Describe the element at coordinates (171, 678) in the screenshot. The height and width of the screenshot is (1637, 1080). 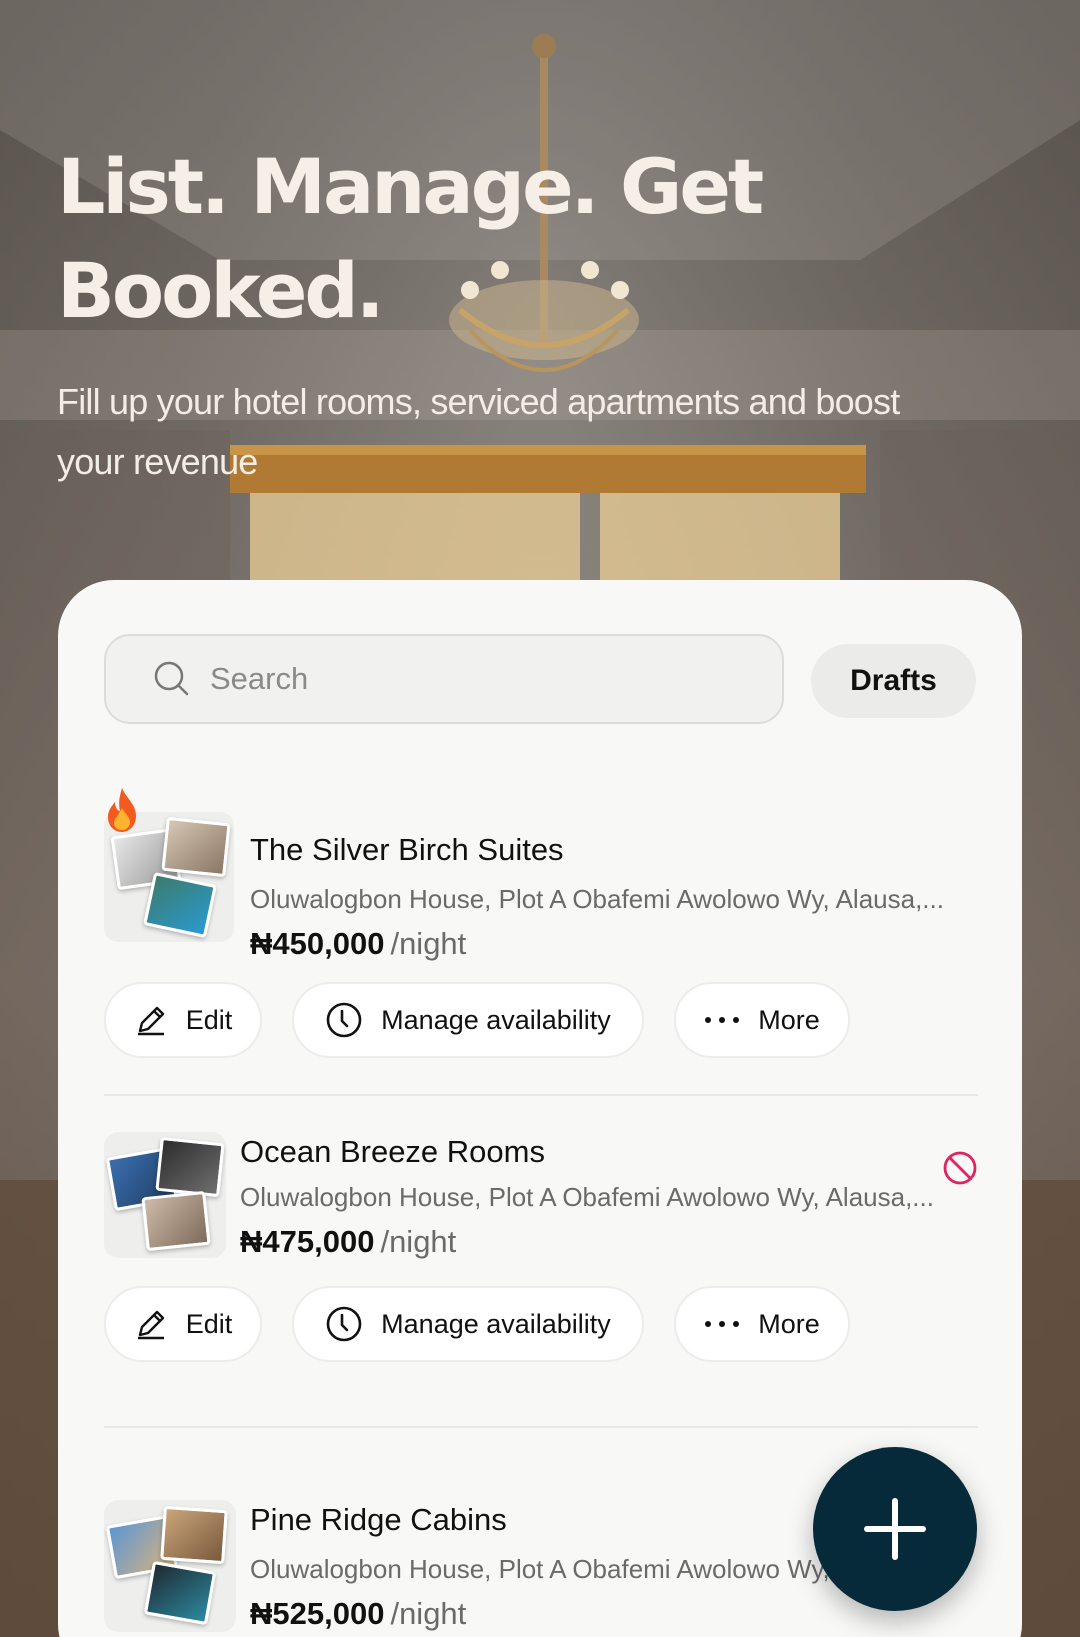
I see `search-icon` at that location.